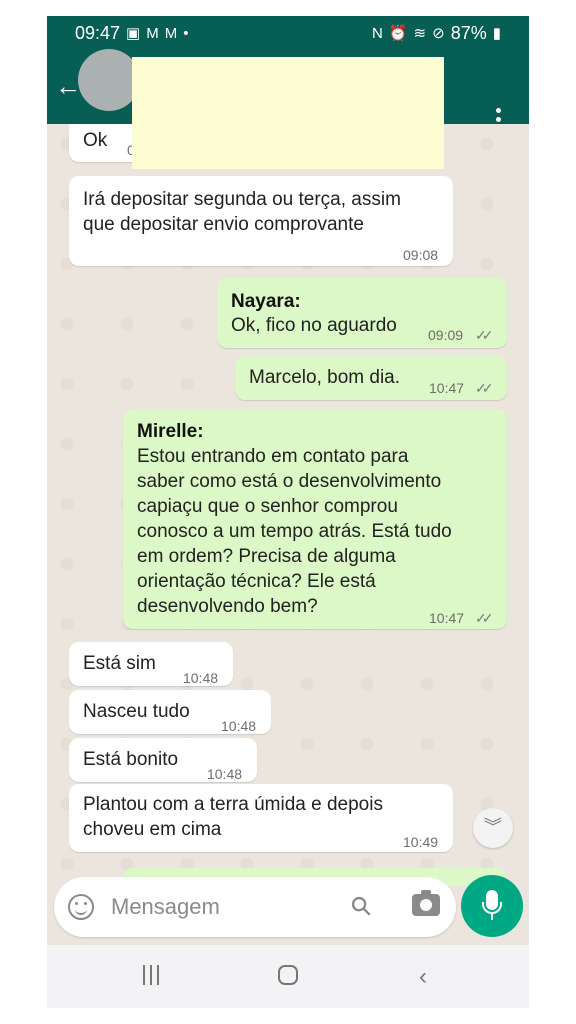 The width and height of the screenshot is (576, 1024). What do you see at coordinates (377, 33) in the screenshot?
I see `nfc-icon: N` at bounding box center [377, 33].